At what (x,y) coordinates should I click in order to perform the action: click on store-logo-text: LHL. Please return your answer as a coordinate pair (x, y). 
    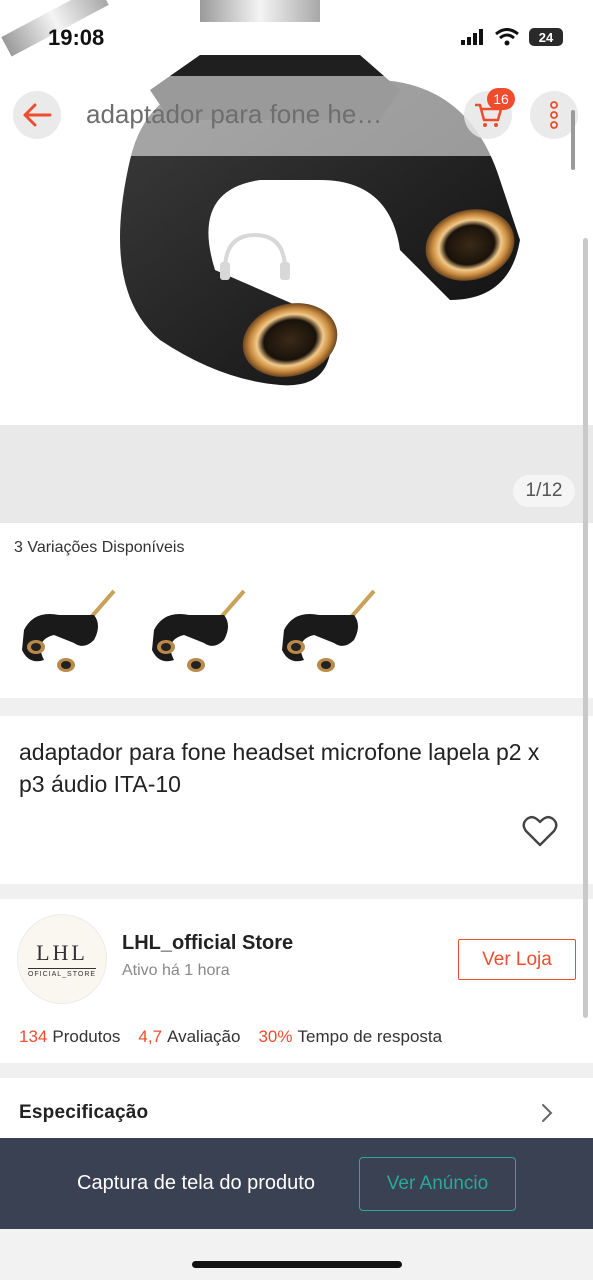
    Looking at the image, I should click on (62, 952).